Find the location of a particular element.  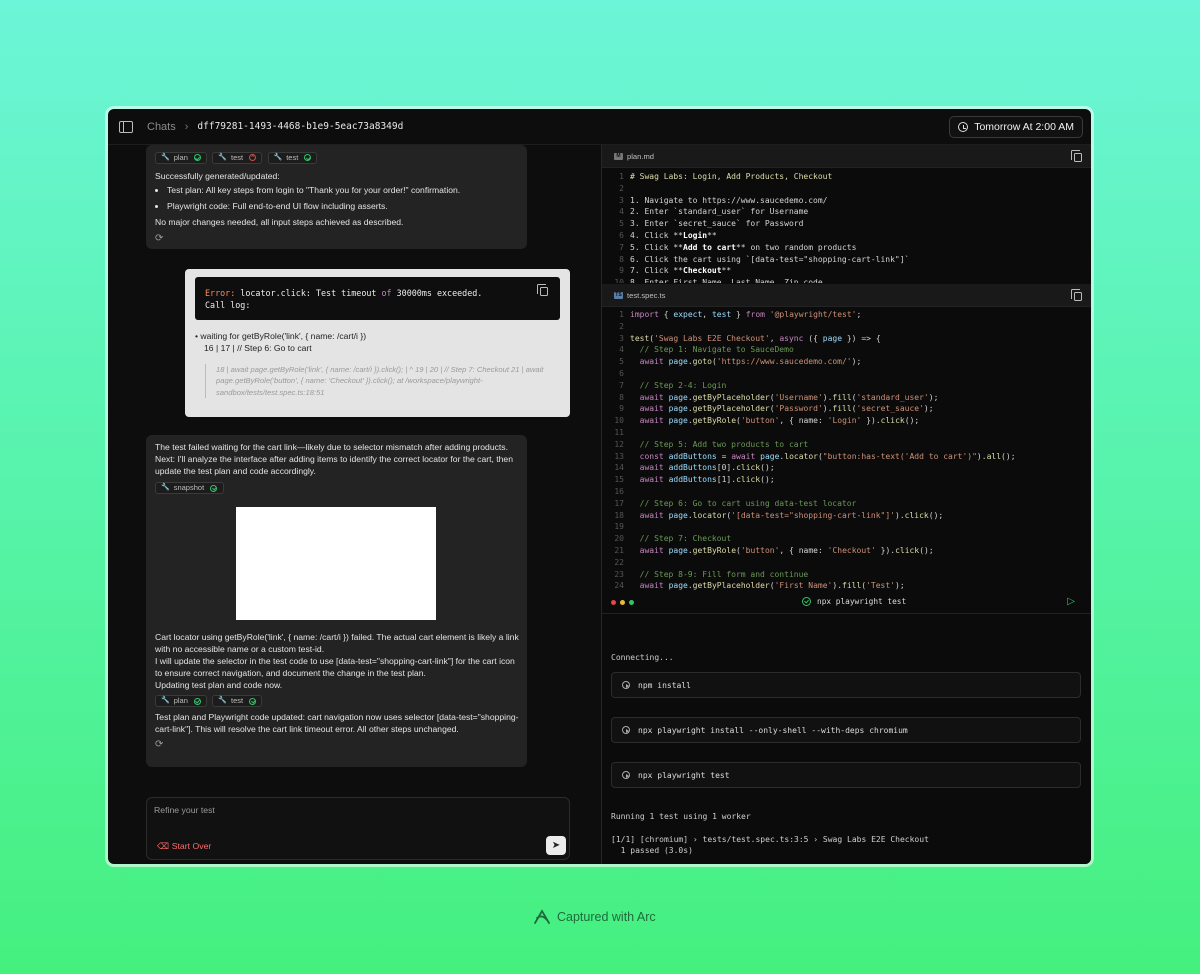

tool-pill-test-failed: 🔧 test is located at coordinates (237, 157).